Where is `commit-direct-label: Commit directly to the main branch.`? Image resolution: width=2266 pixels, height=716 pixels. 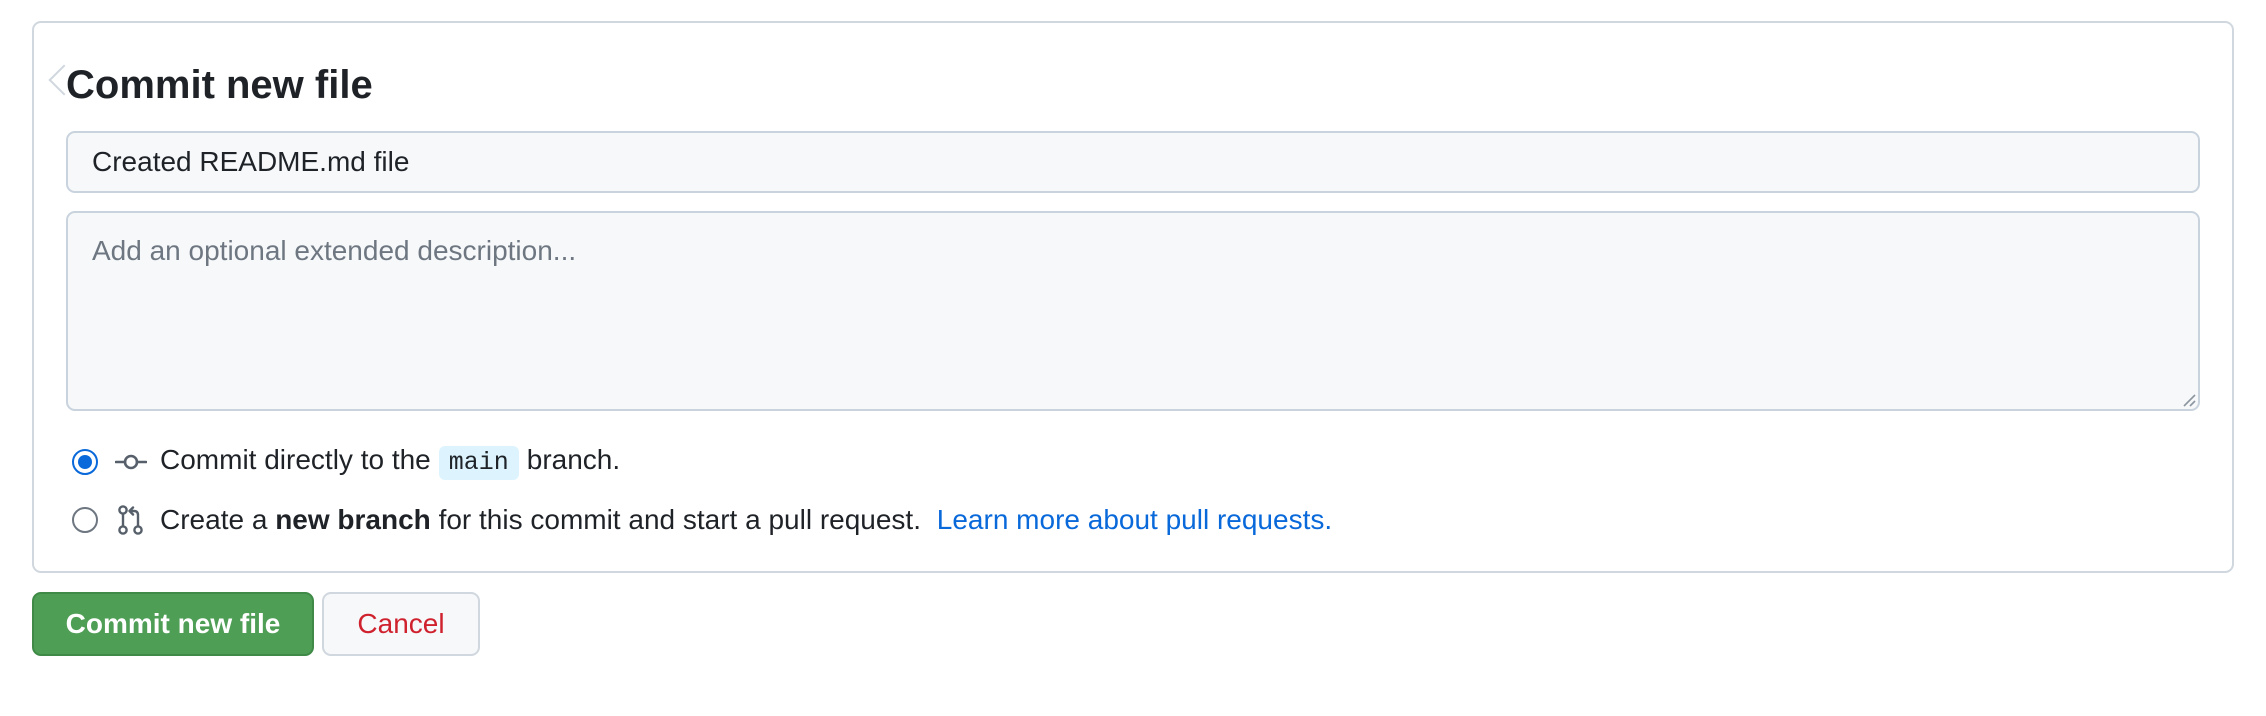
commit-direct-label: Commit directly to the main branch. is located at coordinates (390, 462).